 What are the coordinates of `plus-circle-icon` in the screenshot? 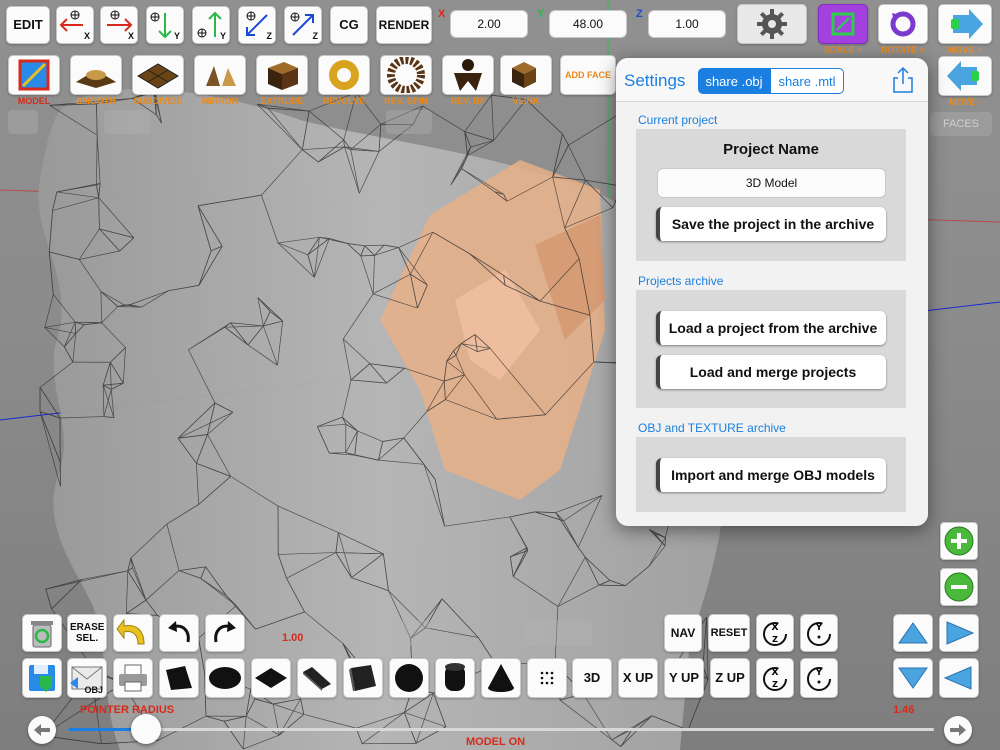 It's located at (959, 541).